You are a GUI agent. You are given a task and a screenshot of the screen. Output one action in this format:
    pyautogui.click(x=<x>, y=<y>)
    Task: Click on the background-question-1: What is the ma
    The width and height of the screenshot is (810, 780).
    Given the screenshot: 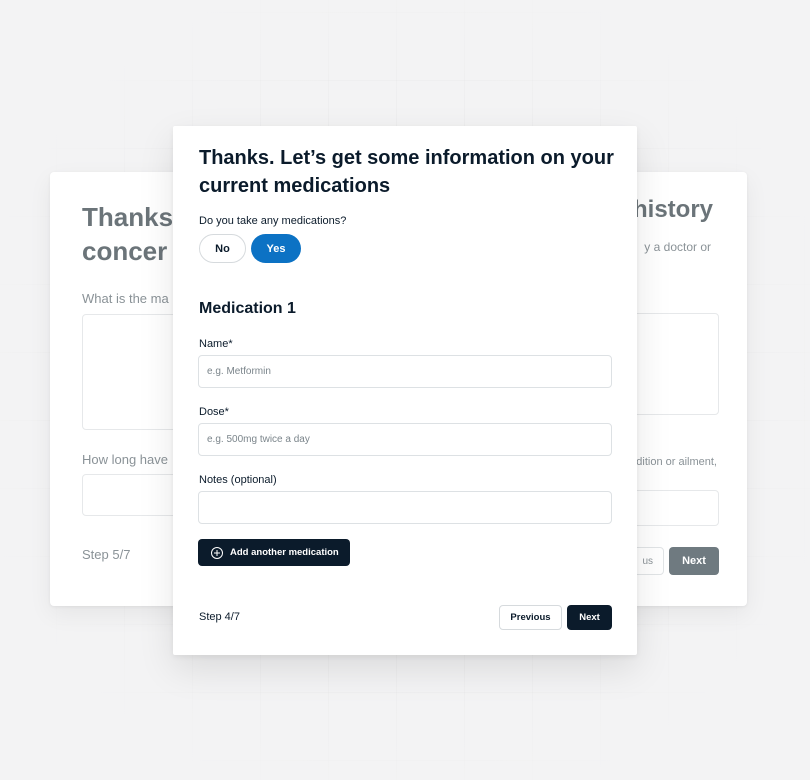 What is the action you would take?
    pyautogui.click(x=125, y=298)
    